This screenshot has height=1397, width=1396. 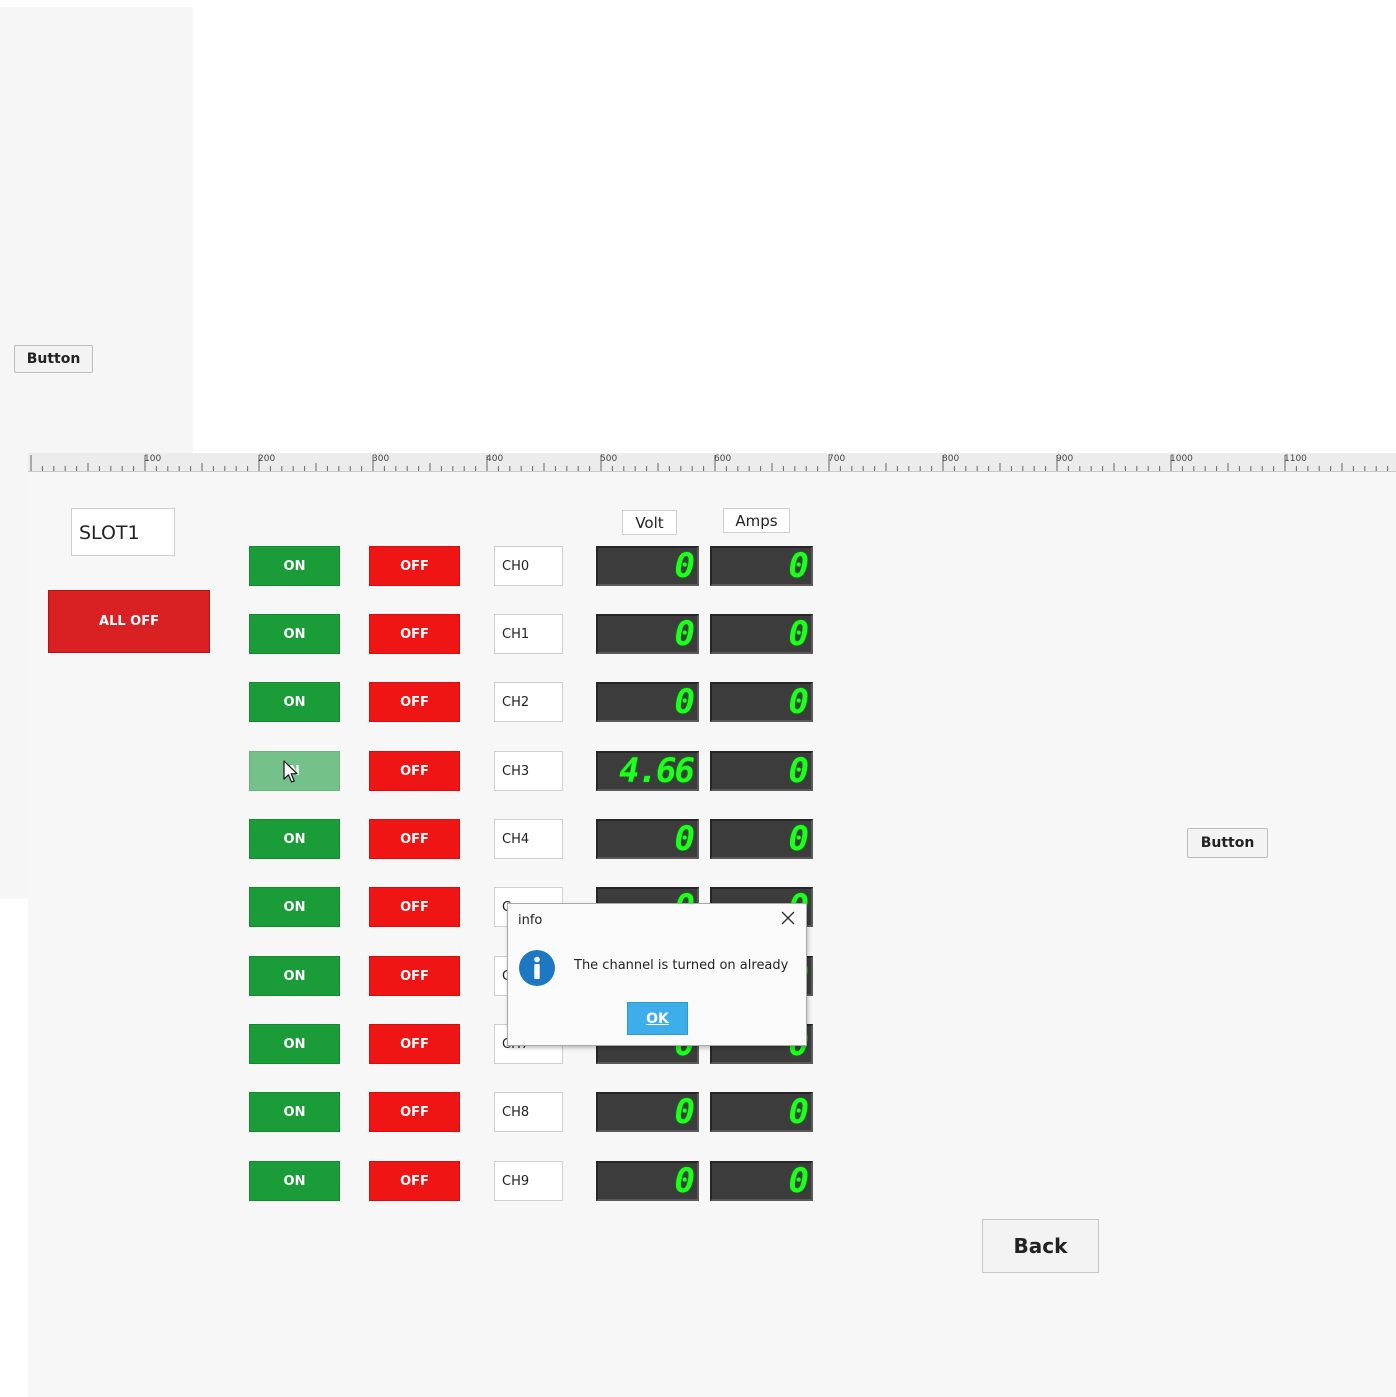 What do you see at coordinates (1181, 459) in the screenshot?
I see `ruler-label: 1000` at bounding box center [1181, 459].